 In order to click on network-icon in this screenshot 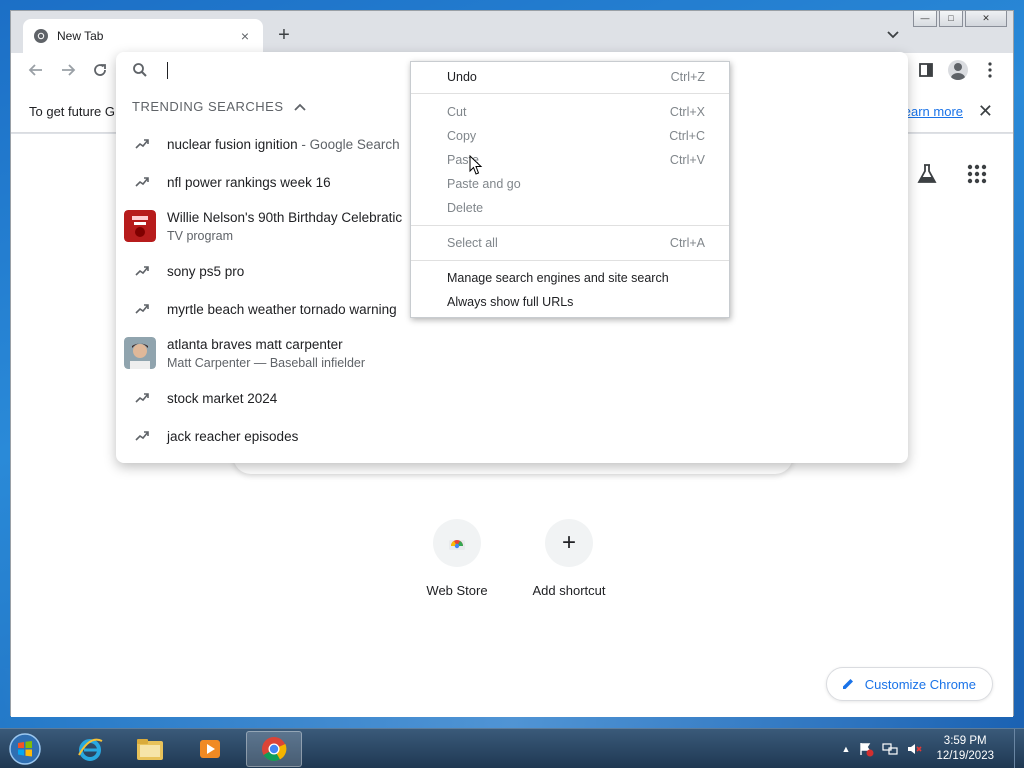, I will do `click(890, 749)`.